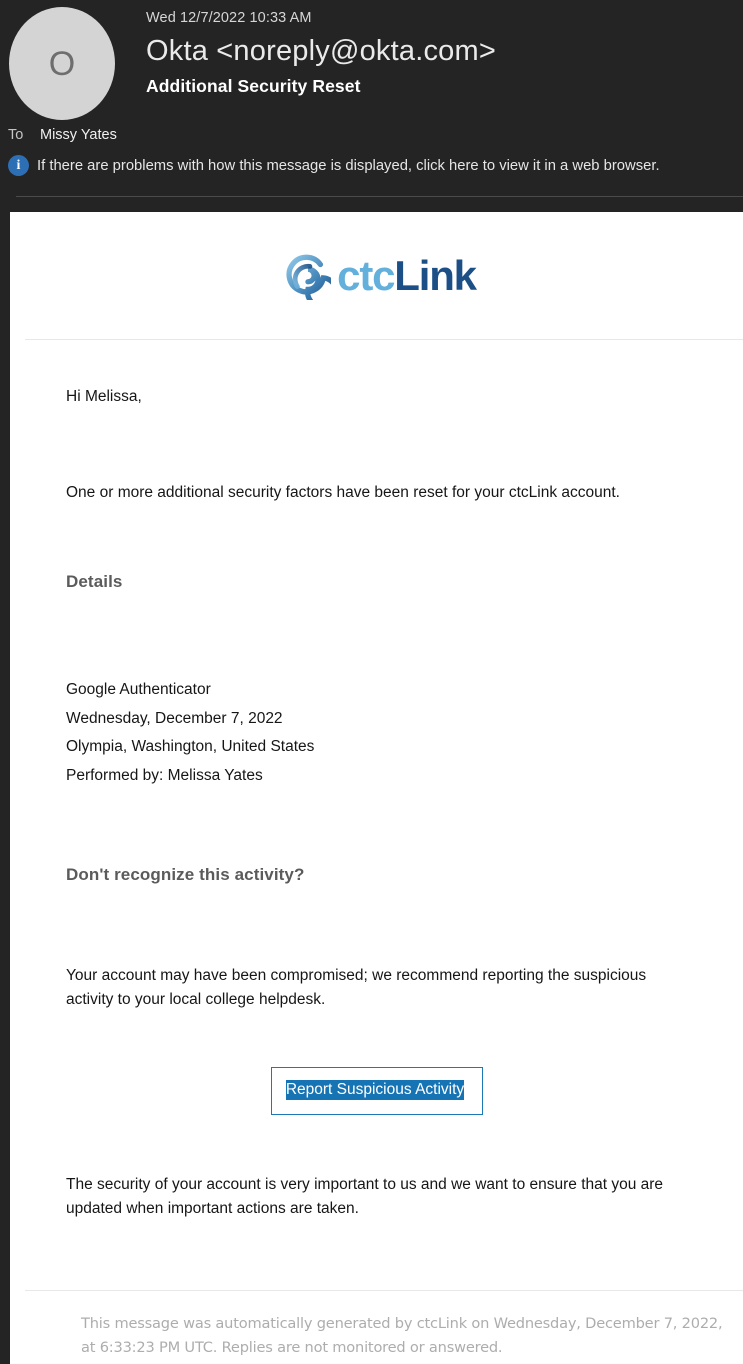 The height and width of the screenshot is (1364, 743). What do you see at coordinates (384, 339) in the screenshot?
I see `brand-divider` at bounding box center [384, 339].